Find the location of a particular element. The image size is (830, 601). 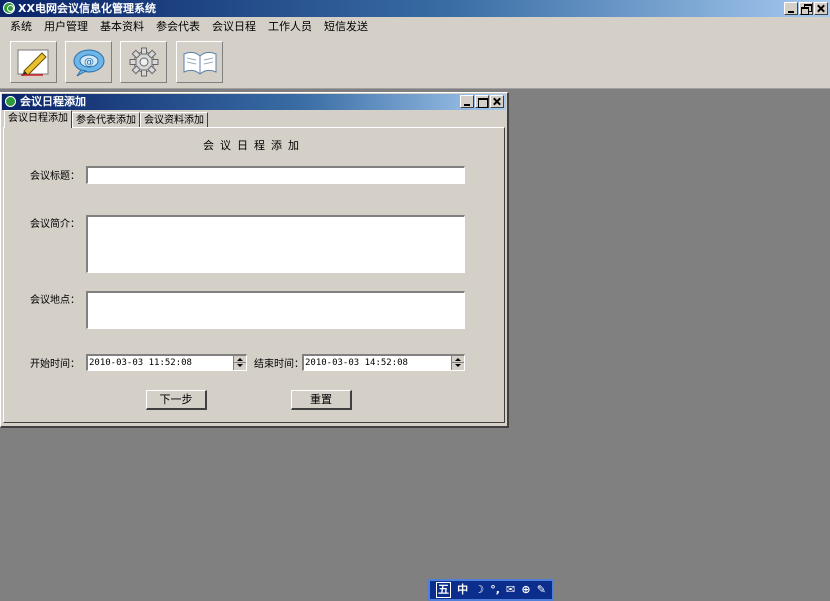

menu-delegates: 参会代表 is located at coordinates (178, 26).